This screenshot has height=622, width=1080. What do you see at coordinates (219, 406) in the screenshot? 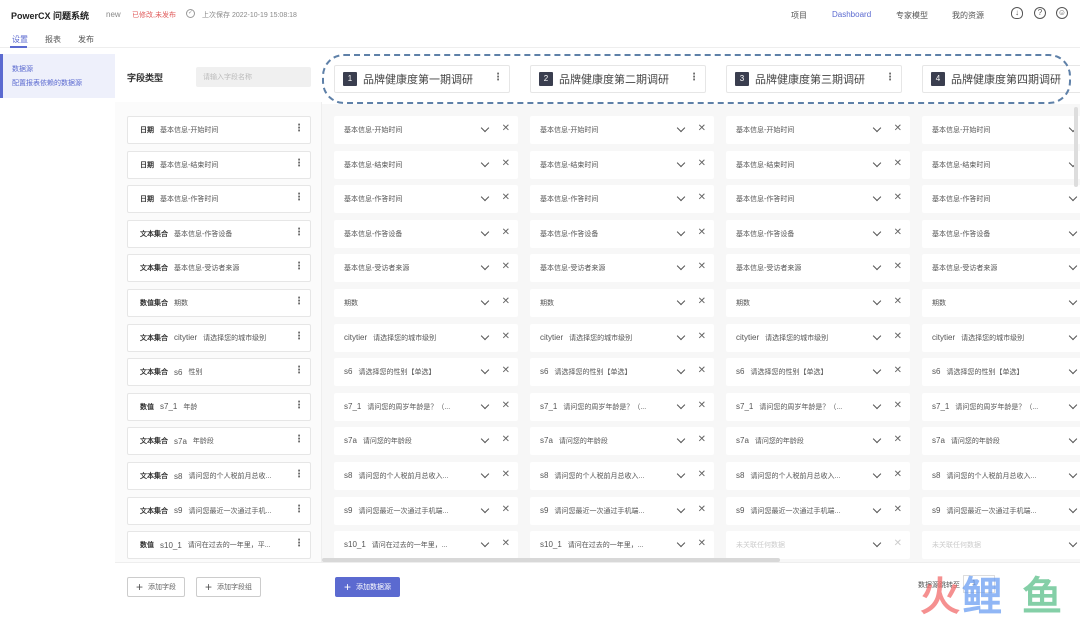
I see `field-row: 数值 s7_1 年龄 ⋮` at bounding box center [219, 406].